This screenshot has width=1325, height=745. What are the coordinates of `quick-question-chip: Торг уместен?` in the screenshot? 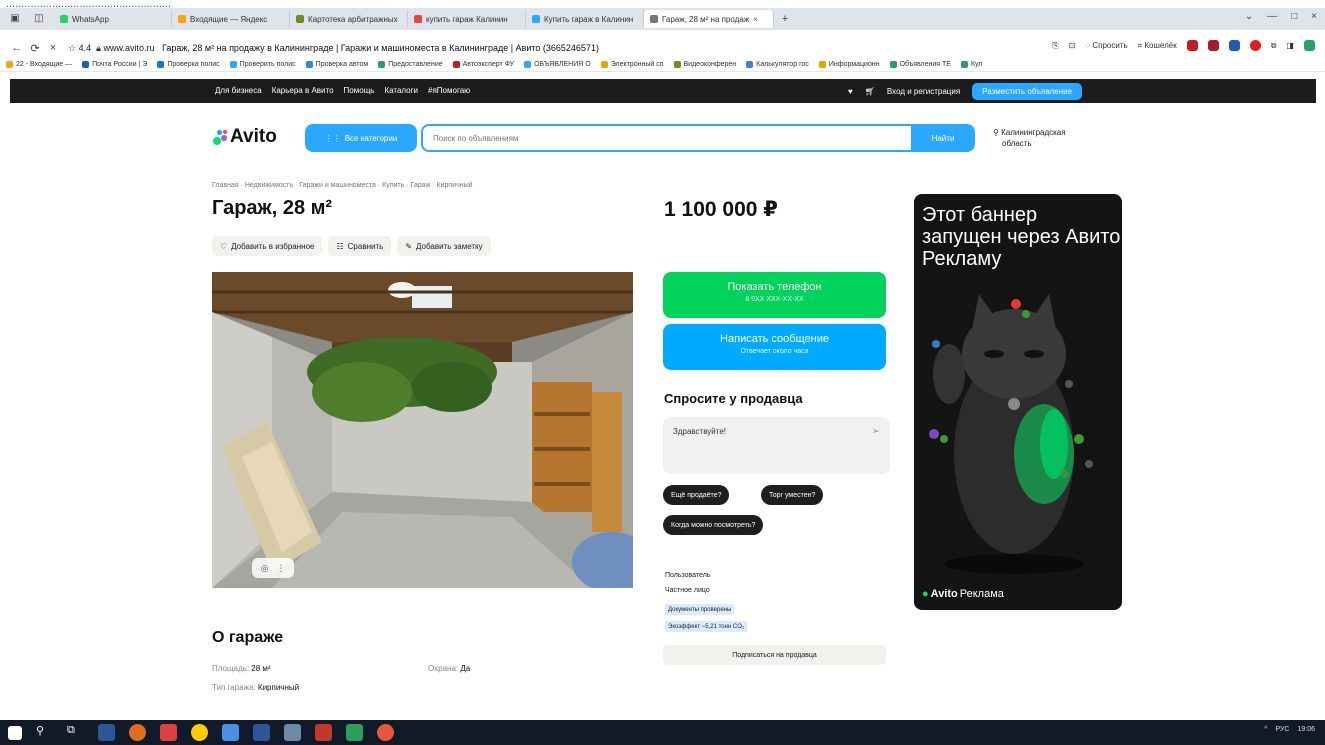 It's located at (792, 495).